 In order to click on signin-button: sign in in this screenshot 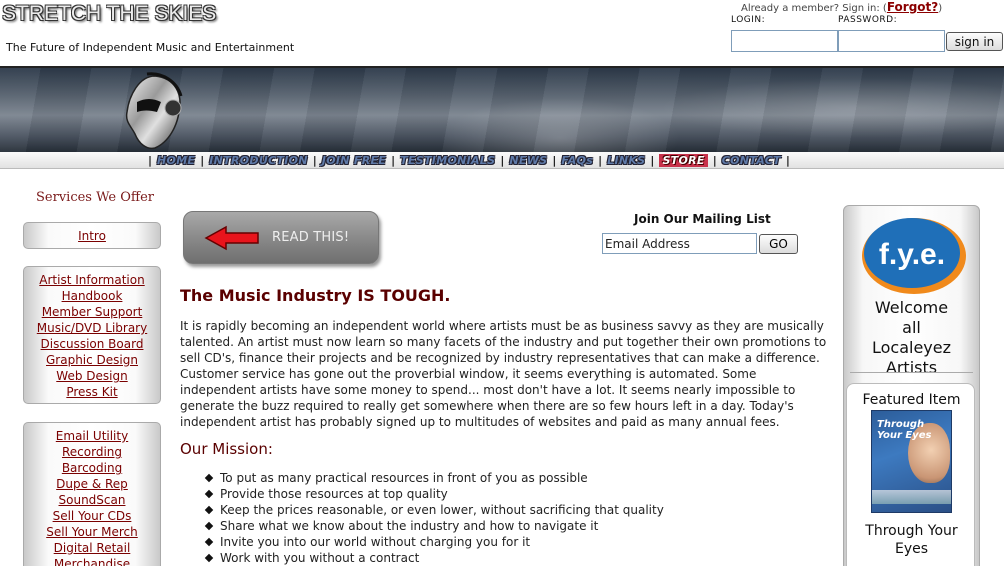, I will do `click(974, 41)`.